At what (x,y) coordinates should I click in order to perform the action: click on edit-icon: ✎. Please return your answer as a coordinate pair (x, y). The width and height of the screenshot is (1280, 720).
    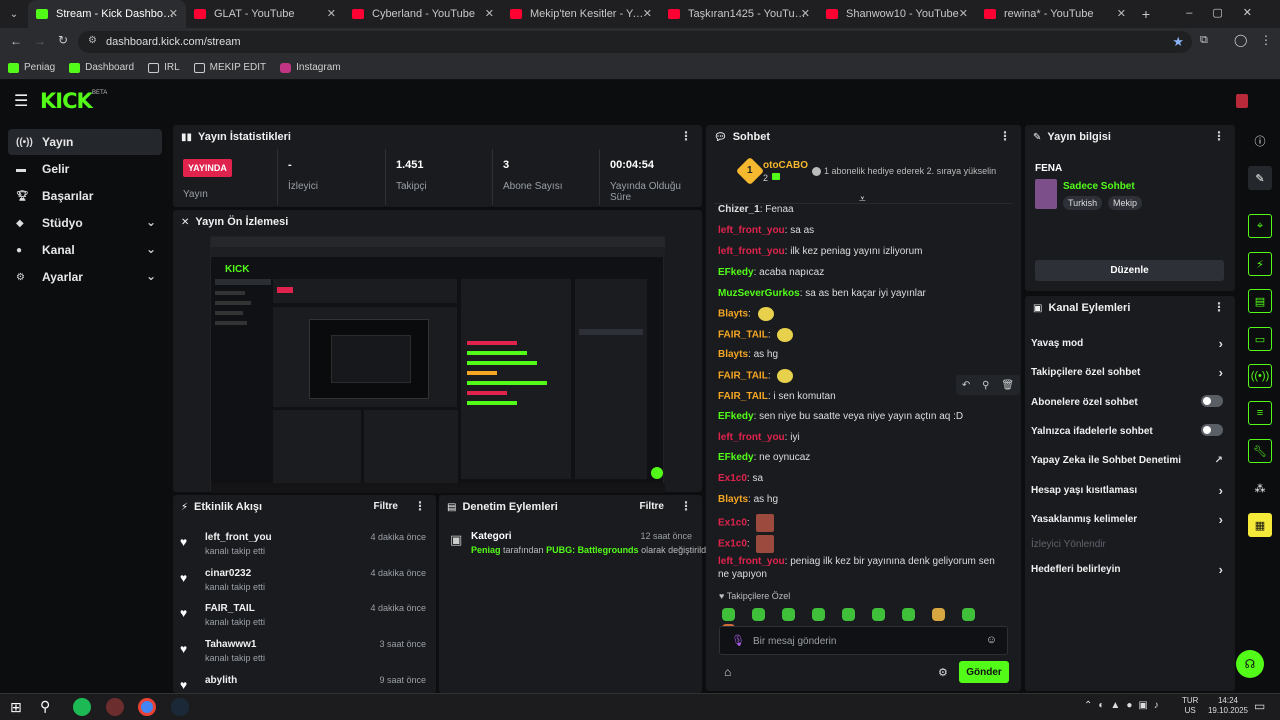
    Looking at the image, I should click on (1260, 178).